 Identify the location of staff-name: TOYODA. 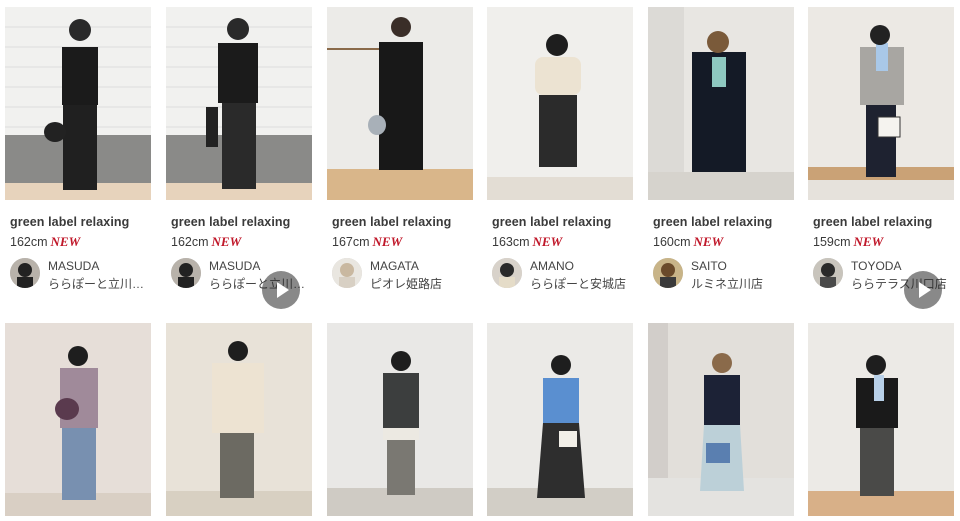
(876, 266).